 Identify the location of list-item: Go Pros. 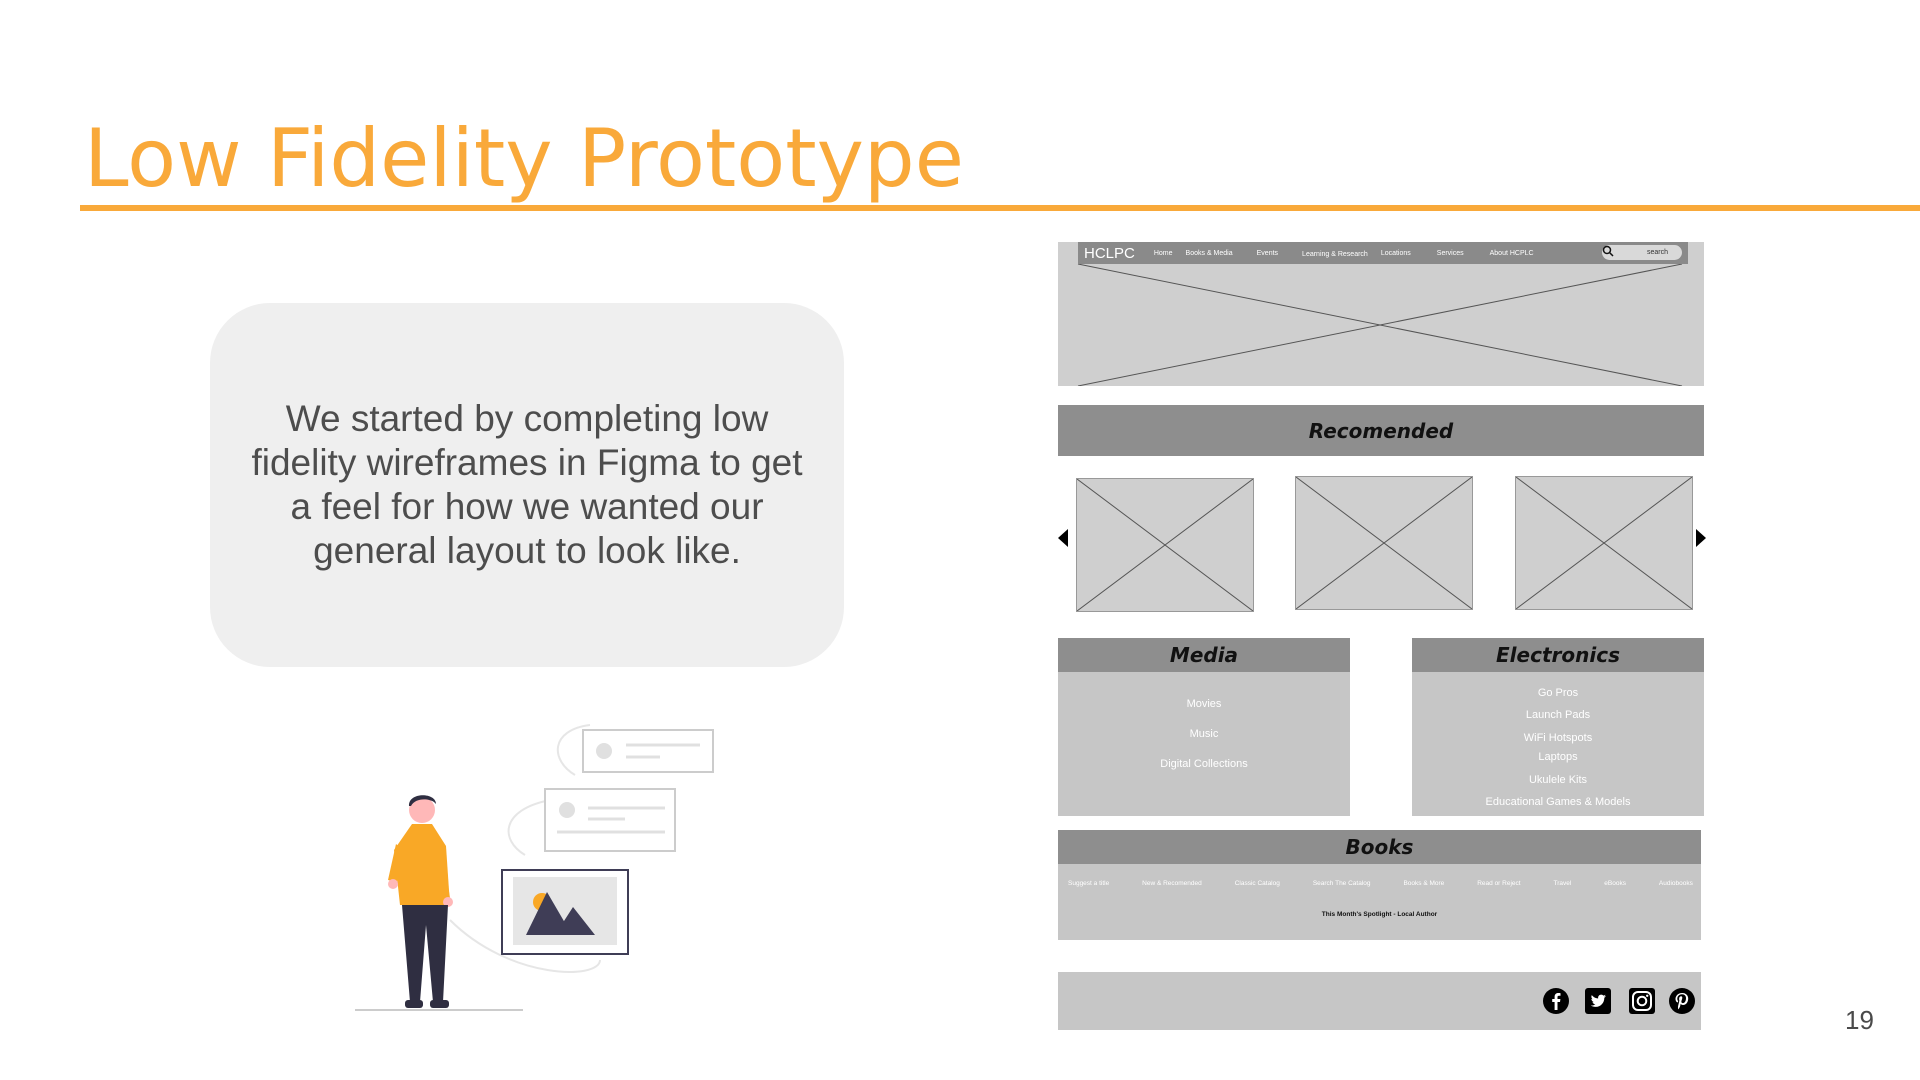
(1558, 693).